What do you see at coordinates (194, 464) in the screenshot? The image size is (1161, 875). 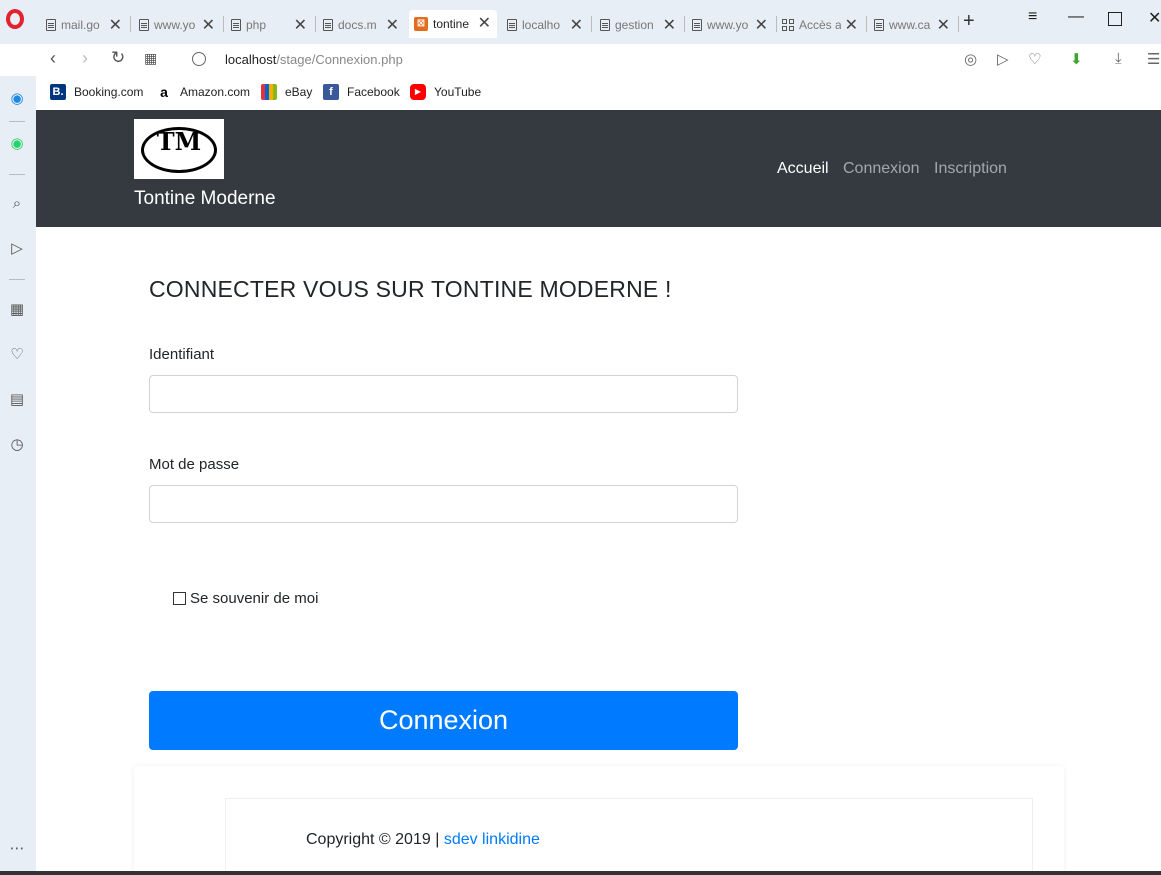 I see `password-label: Mot de passe` at bounding box center [194, 464].